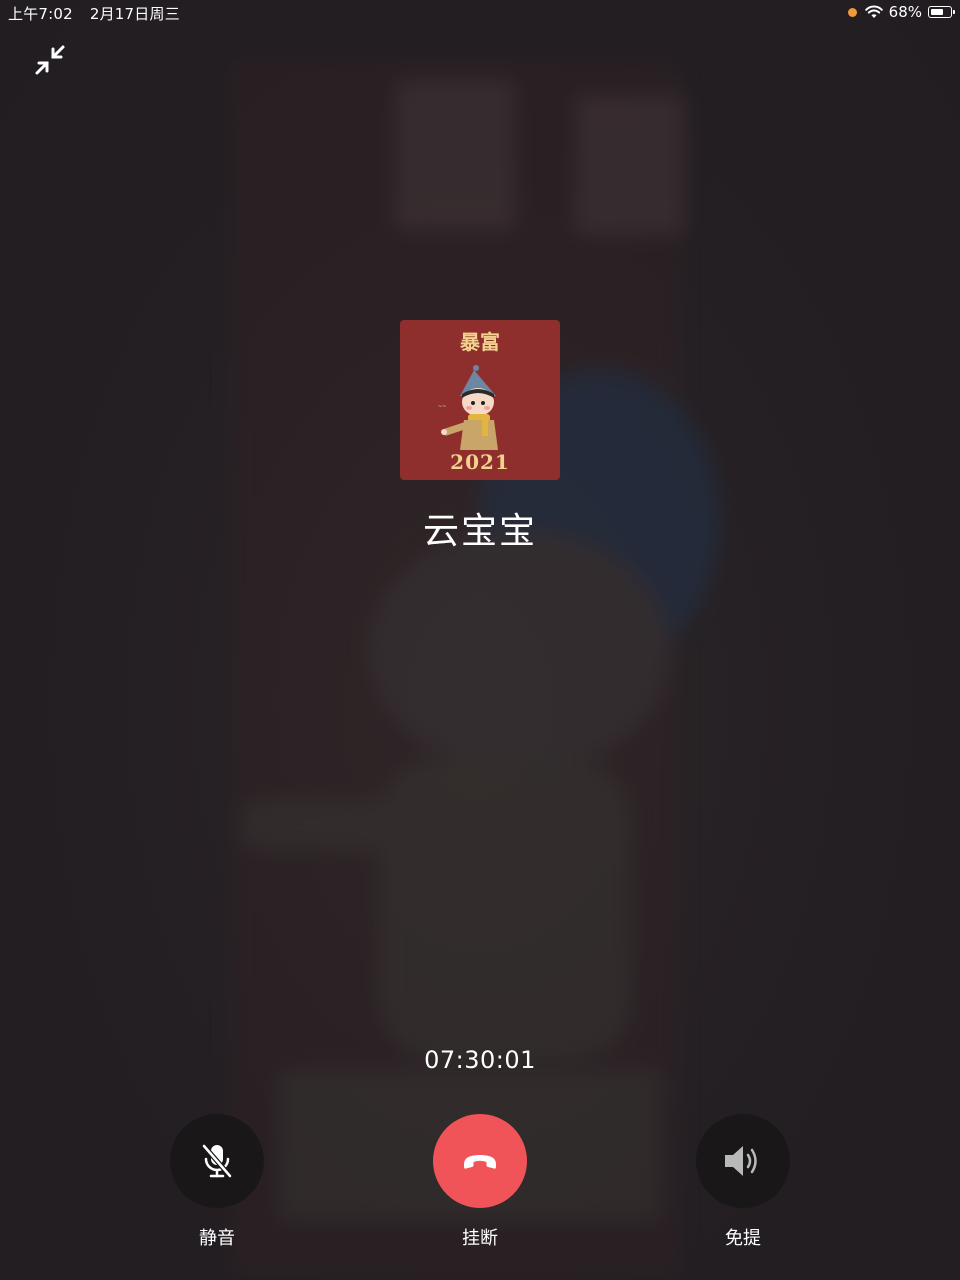 The image size is (960, 1280). What do you see at coordinates (480, 14) in the screenshot?
I see `status-bar: 上午7:02 2月17日周三 68%` at bounding box center [480, 14].